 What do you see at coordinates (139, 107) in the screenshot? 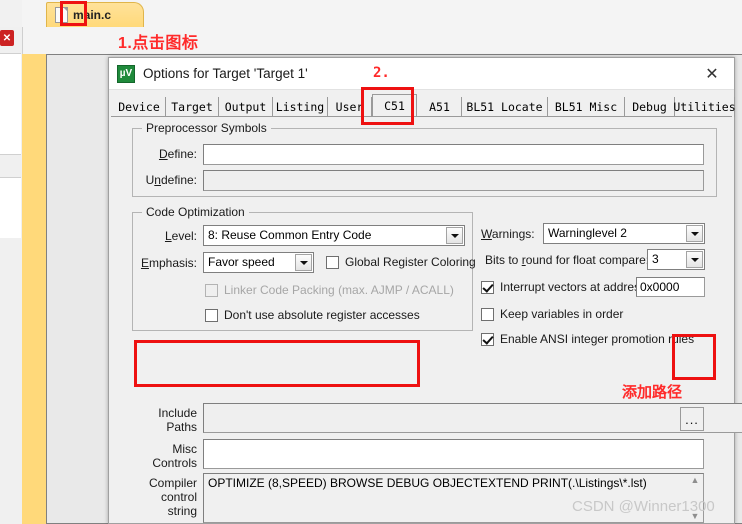
I see `tab-device: Device` at bounding box center [139, 107].